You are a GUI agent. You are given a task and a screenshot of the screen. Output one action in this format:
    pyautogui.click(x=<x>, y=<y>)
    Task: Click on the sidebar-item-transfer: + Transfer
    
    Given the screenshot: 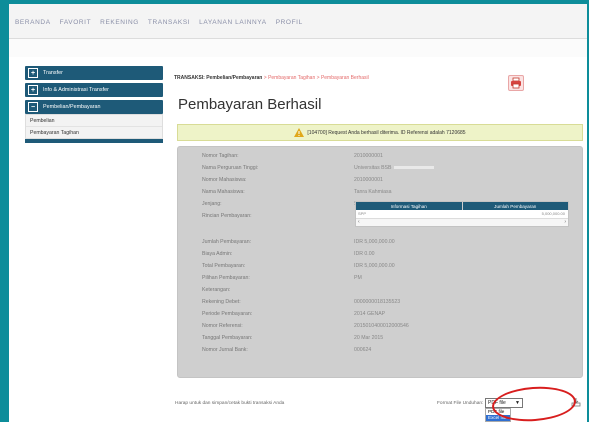 What is the action you would take?
    pyautogui.click(x=94, y=73)
    